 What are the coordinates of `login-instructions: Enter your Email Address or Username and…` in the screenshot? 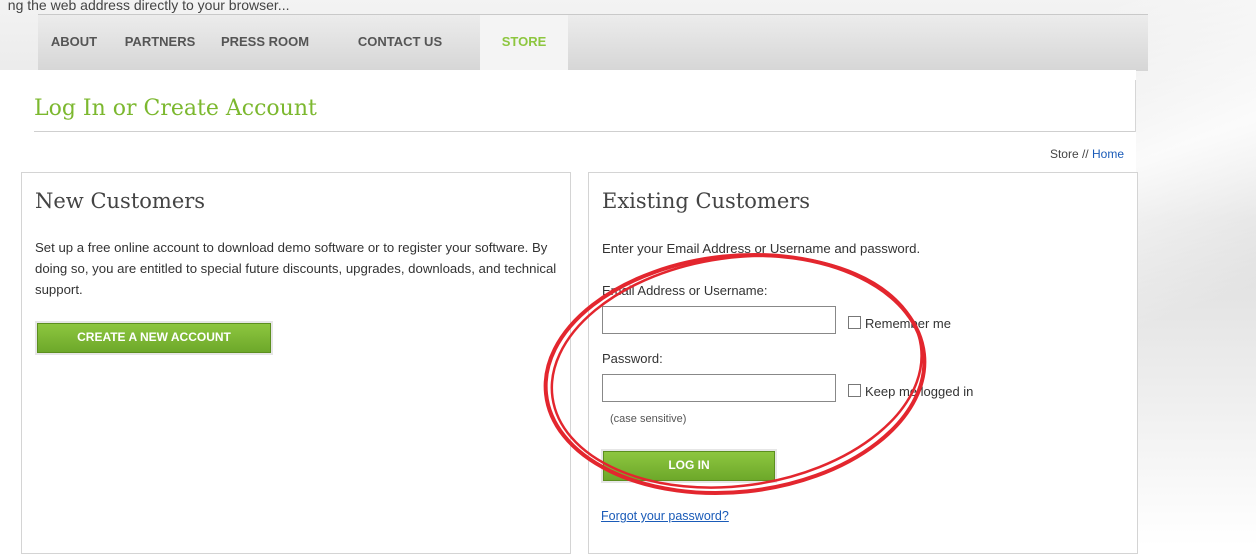 It's located at (761, 248).